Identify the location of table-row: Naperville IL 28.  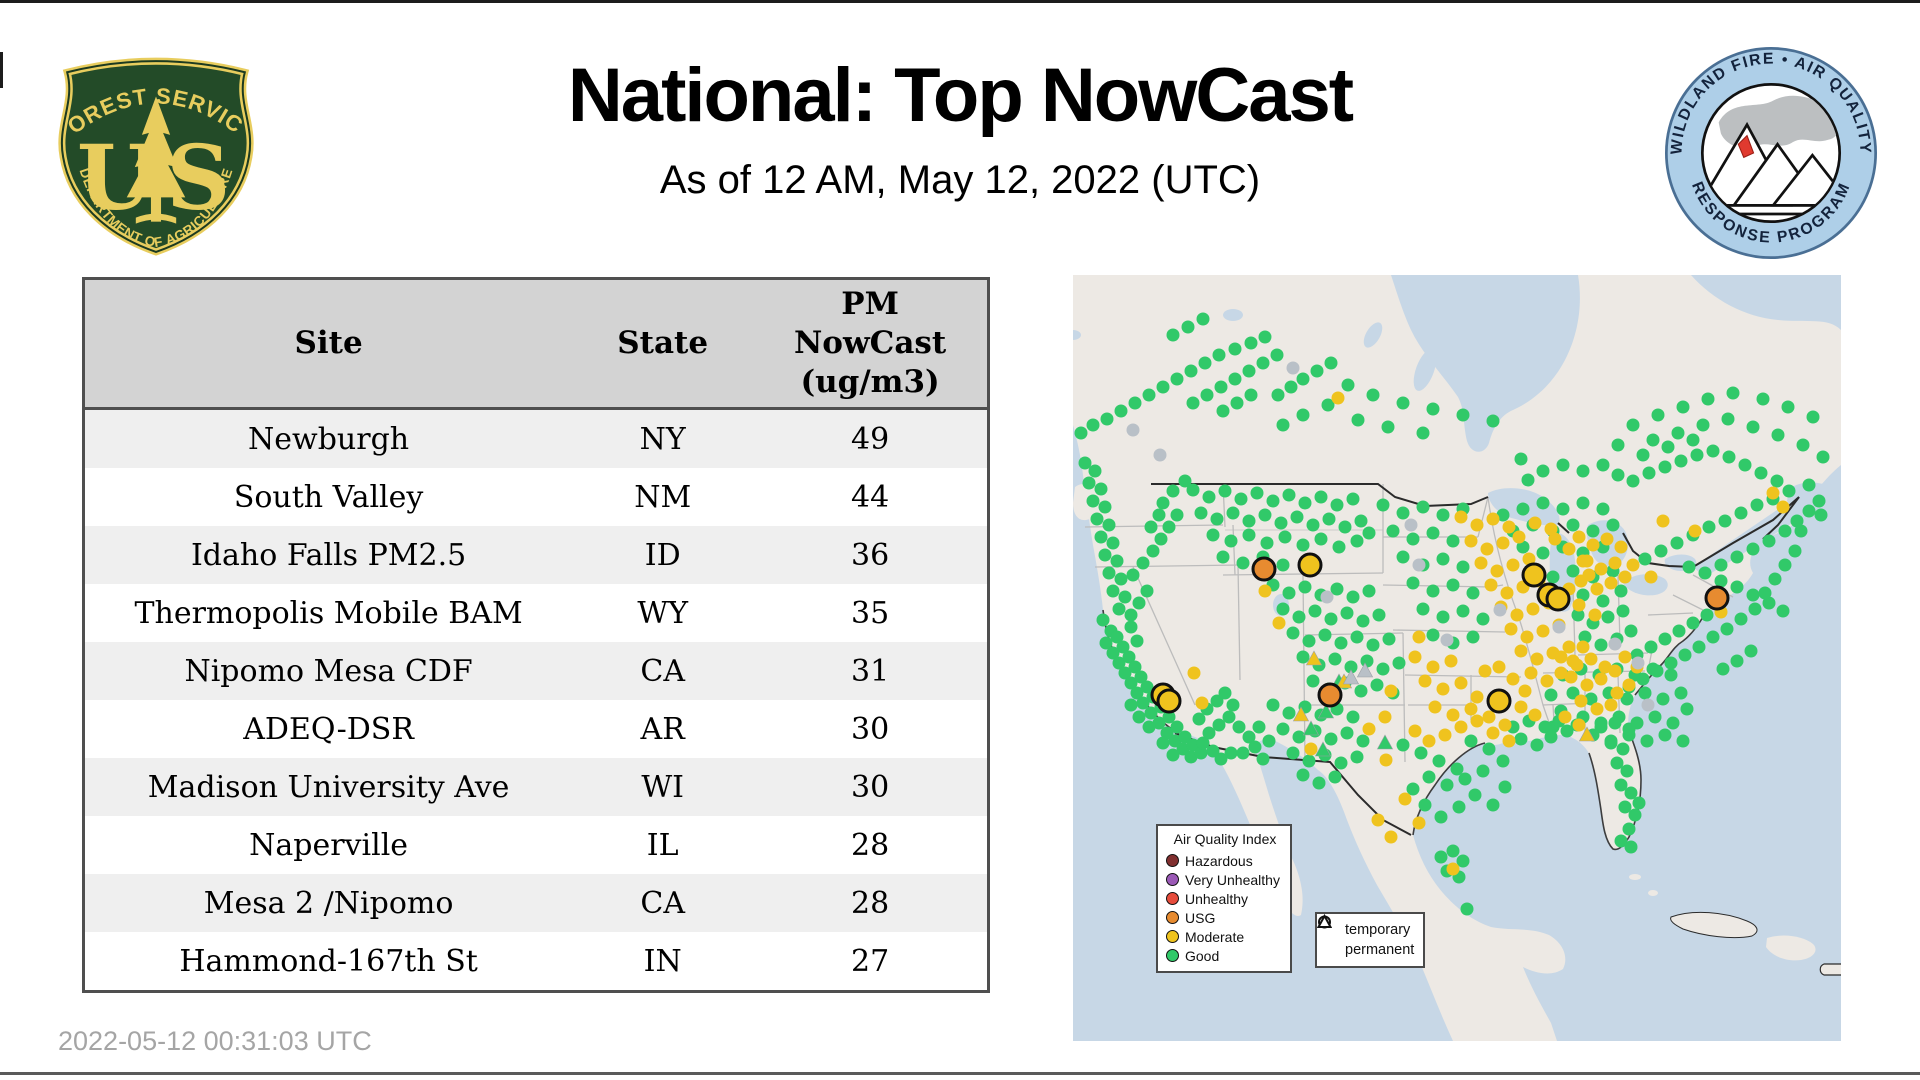
(536, 845).